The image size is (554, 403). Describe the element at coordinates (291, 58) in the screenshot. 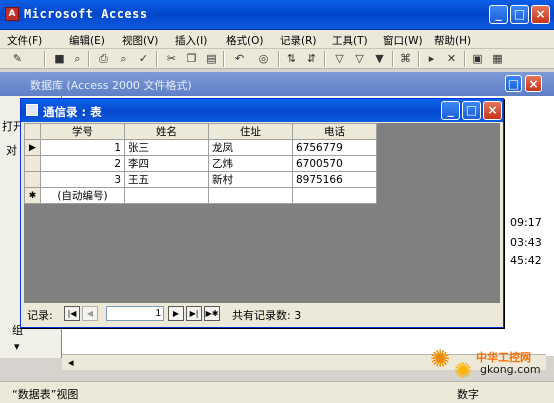

I see `sort-ascending-icon: ⇅` at that location.